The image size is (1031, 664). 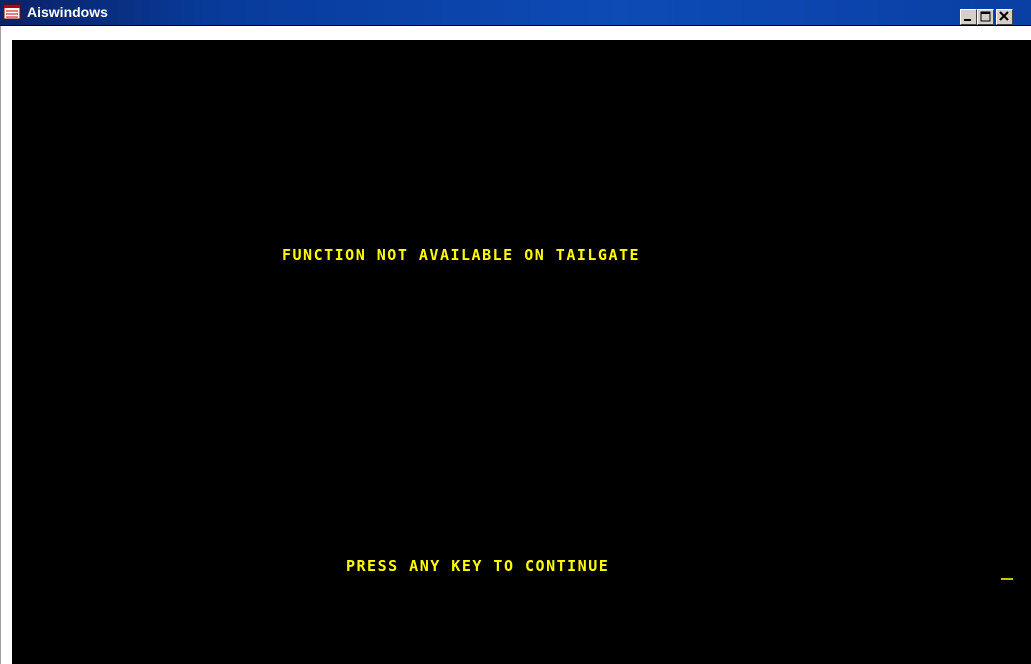 What do you see at coordinates (1007, 579) in the screenshot?
I see `text-cursor` at bounding box center [1007, 579].